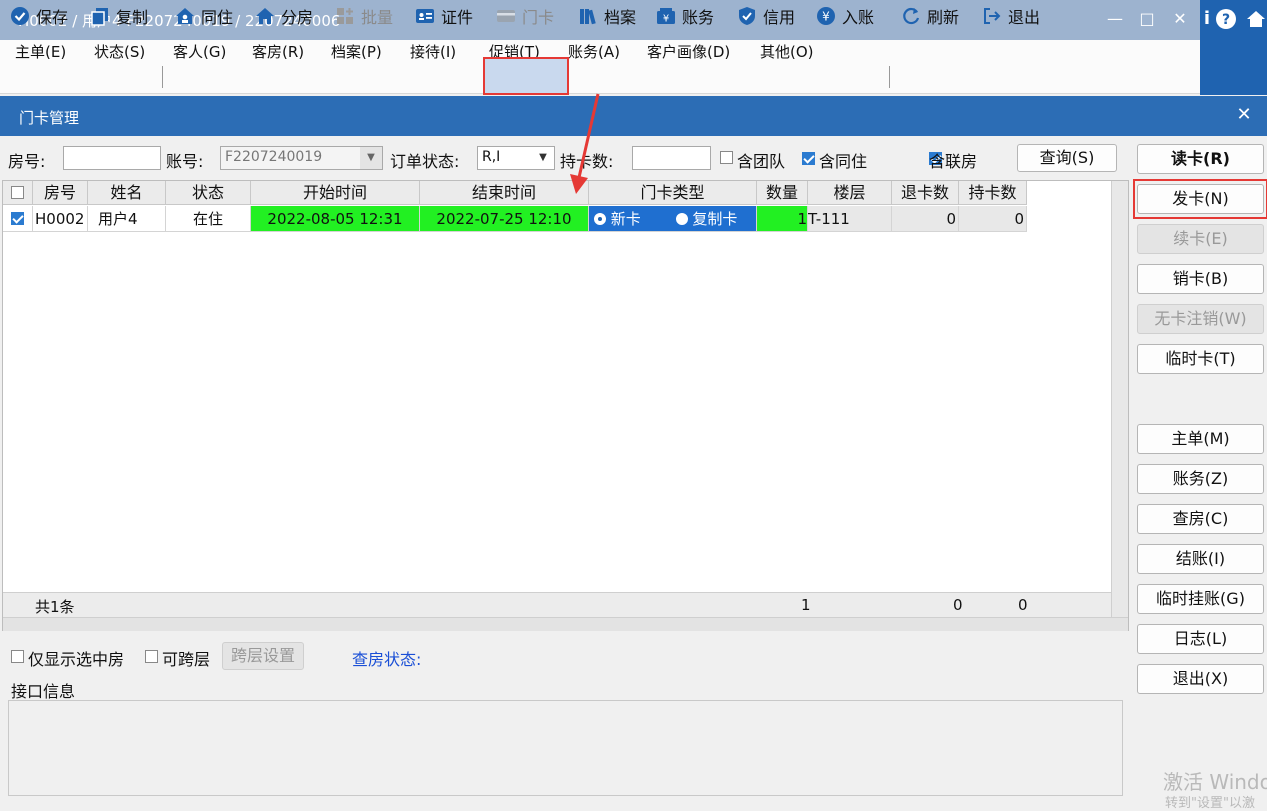 The image size is (1267, 811). Describe the element at coordinates (27, 161) in the screenshot. I see `room-label: 房号:` at that location.